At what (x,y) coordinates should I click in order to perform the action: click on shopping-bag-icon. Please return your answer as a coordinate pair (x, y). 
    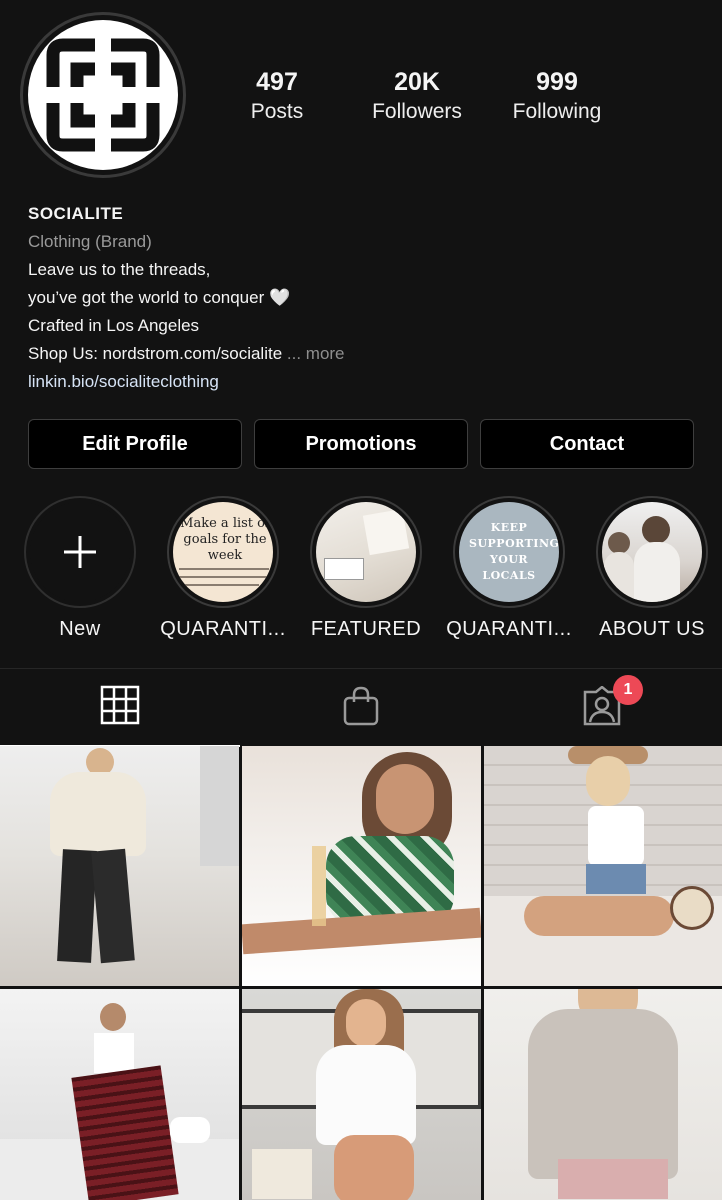
    Looking at the image, I should click on (361, 708).